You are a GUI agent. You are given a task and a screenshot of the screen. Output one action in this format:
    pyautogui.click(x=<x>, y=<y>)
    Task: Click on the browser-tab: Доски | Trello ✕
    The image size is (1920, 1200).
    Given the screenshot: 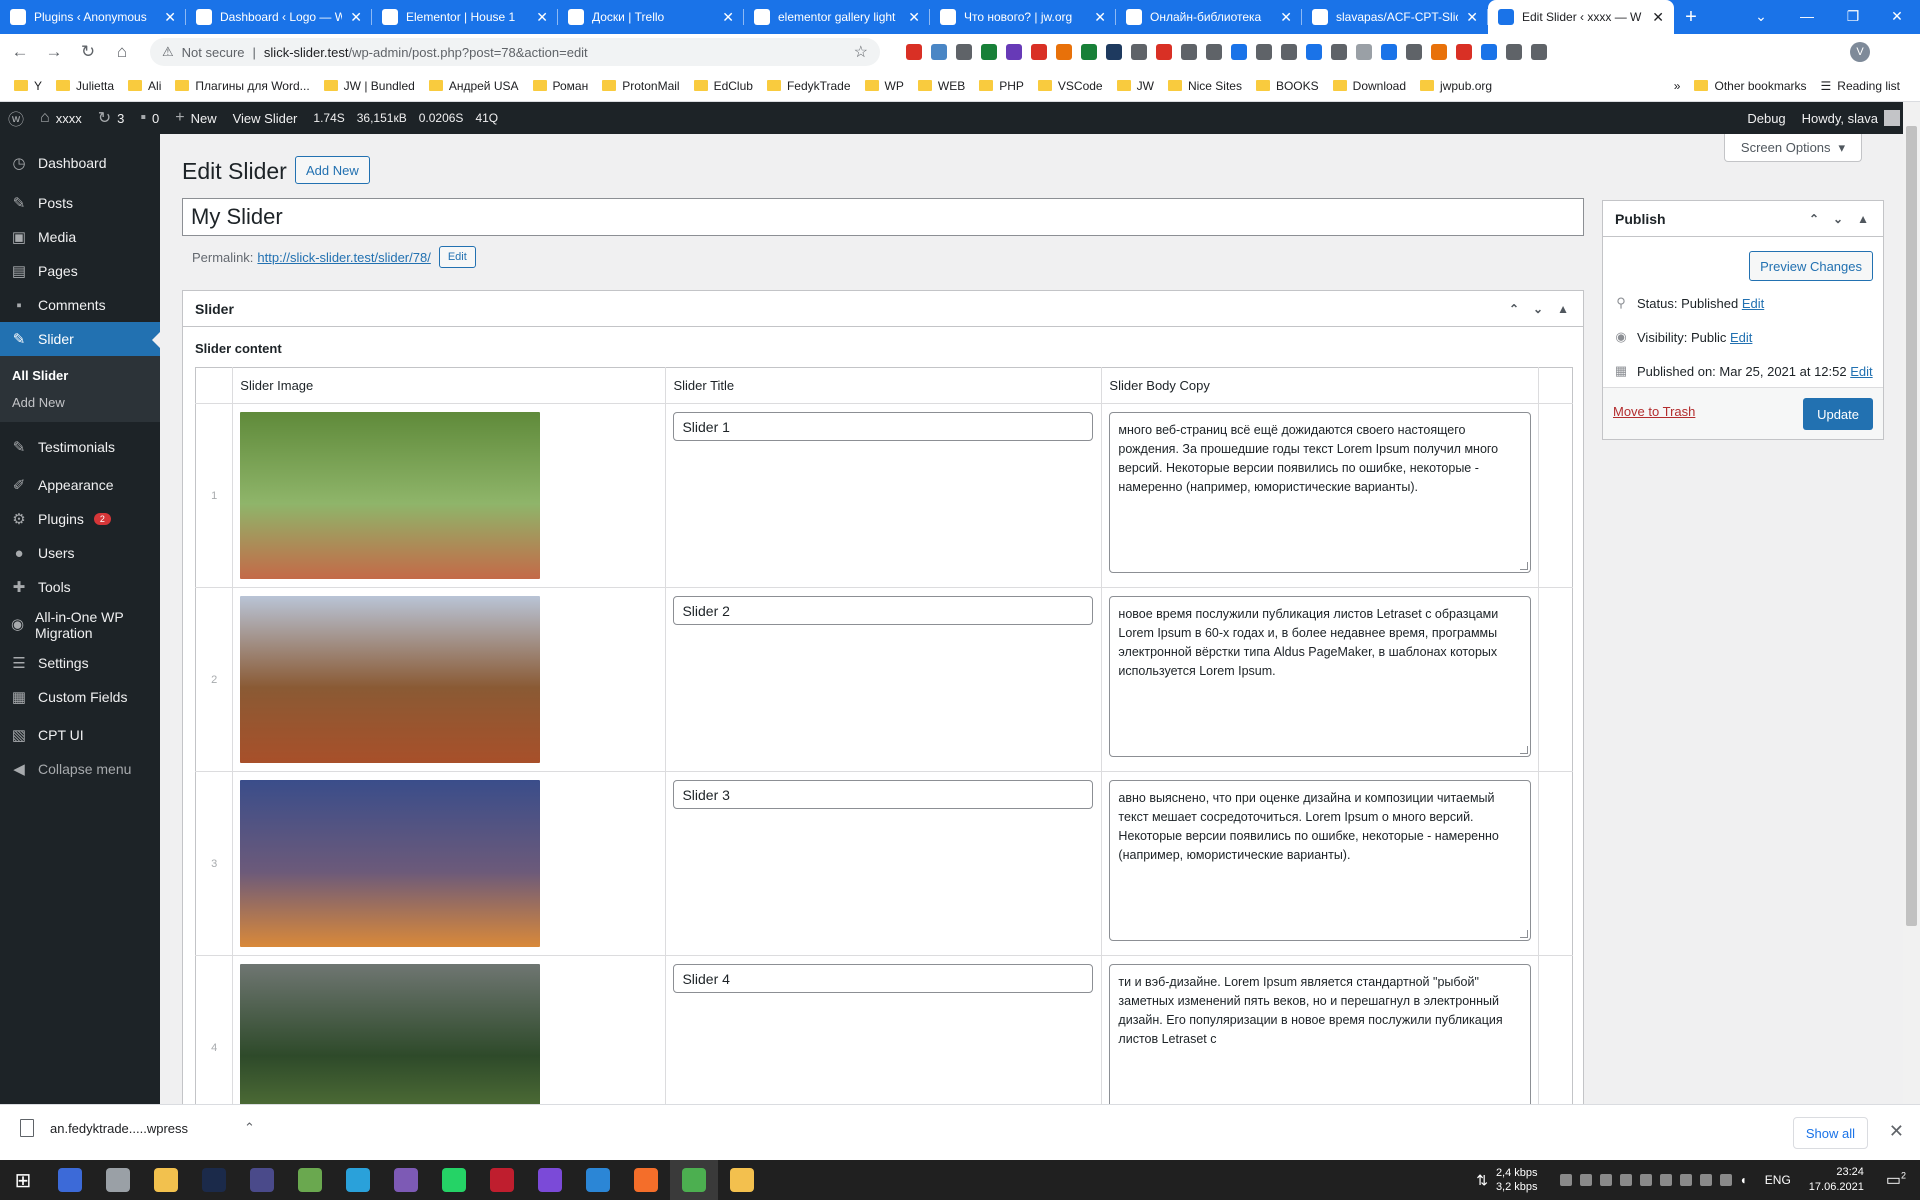 What is the action you would take?
    pyautogui.click(x=651, y=17)
    